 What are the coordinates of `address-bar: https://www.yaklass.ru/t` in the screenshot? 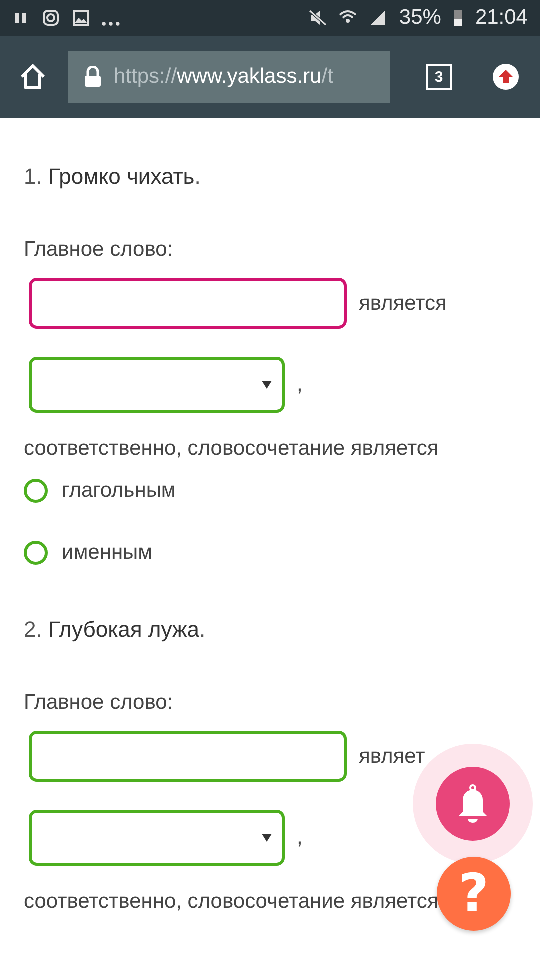 It's located at (229, 77).